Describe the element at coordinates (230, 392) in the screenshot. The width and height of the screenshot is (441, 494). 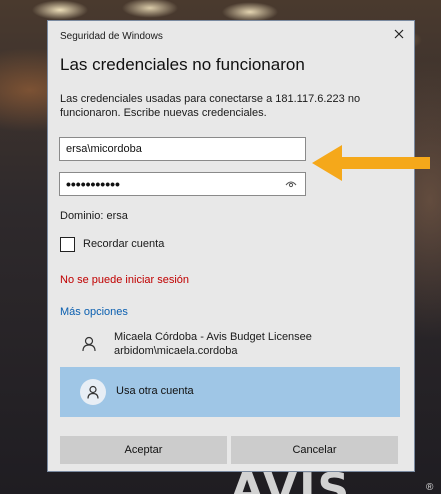
I see `use-other-account-option: Usa otra cuenta` at that location.